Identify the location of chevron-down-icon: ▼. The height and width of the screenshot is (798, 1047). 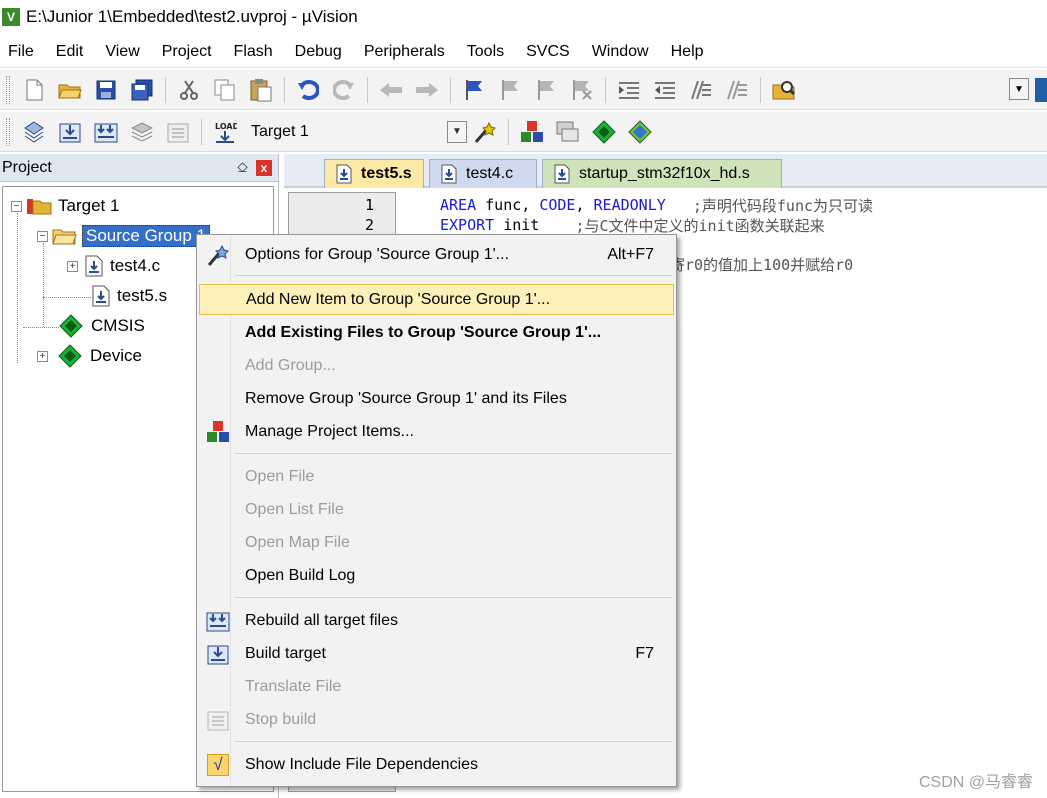
(457, 131).